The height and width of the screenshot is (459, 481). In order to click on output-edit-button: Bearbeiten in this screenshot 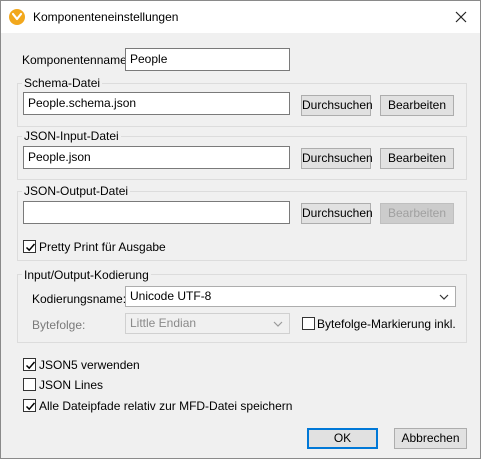, I will do `click(417, 213)`.